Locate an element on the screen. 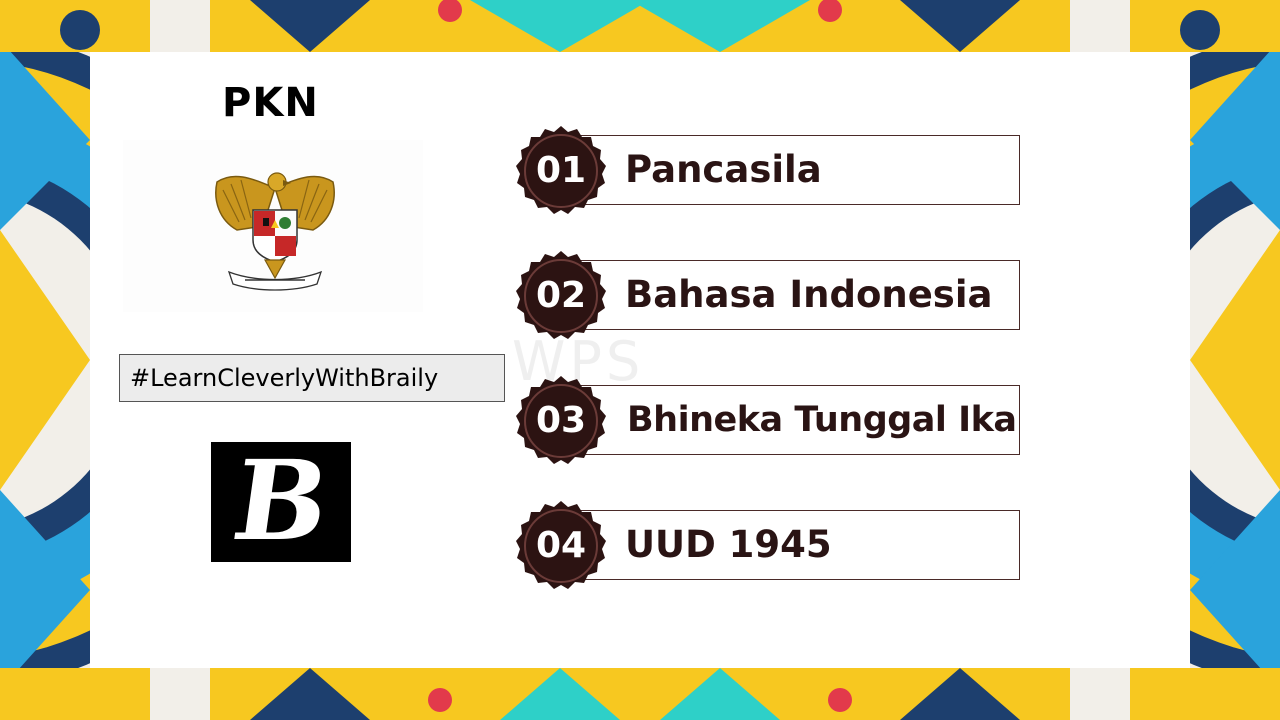 Image resolution: width=1280 pixels, height=720 pixels. item-label: UUD 1945 is located at coordinates (728, 544).